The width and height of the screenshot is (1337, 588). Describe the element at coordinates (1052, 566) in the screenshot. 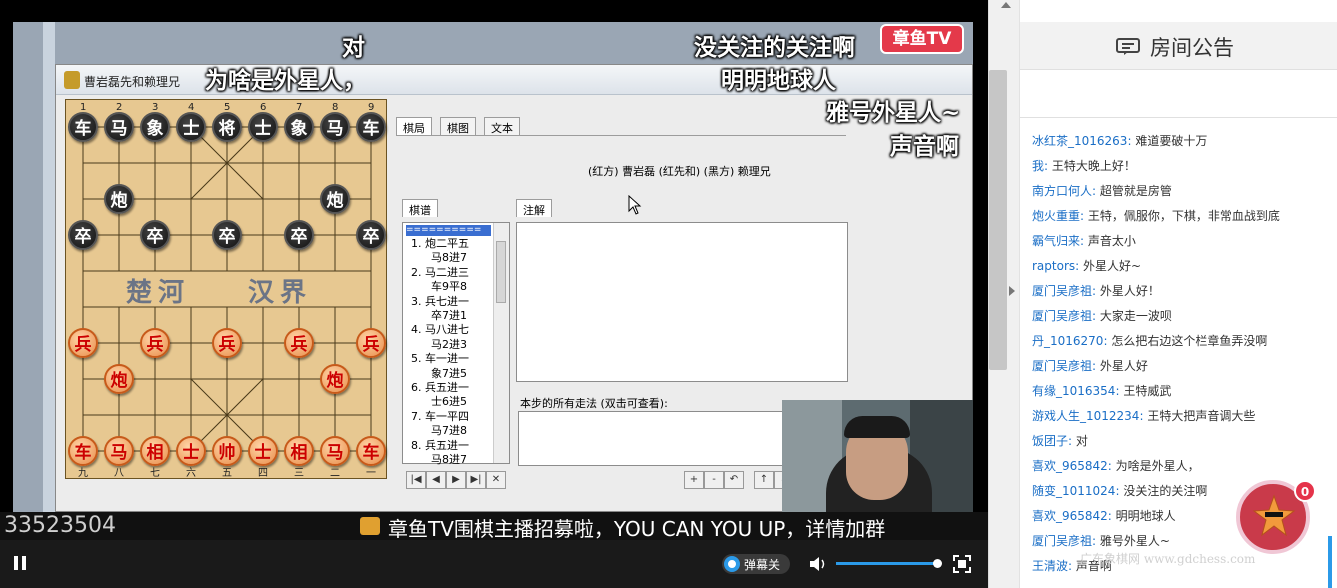

I see `chat-username: 王清波:` at that location.